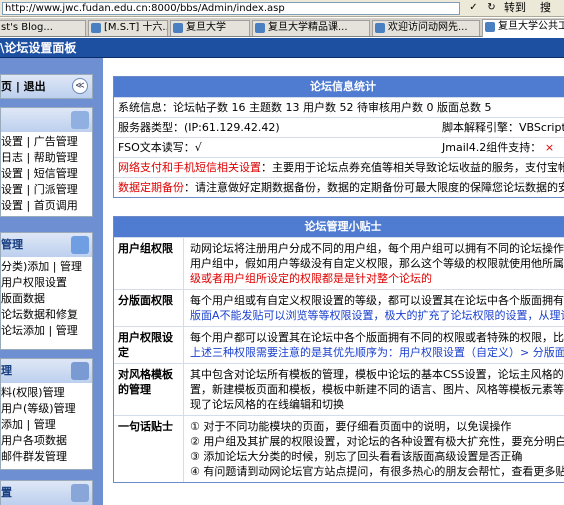 This screenshot has height=505, width=564. I want to click on tip-line: 每个用户组或有自定义权限设置的等级，都可以设置其在论坛中各个版面拥有不同的权, so click(377, 300).